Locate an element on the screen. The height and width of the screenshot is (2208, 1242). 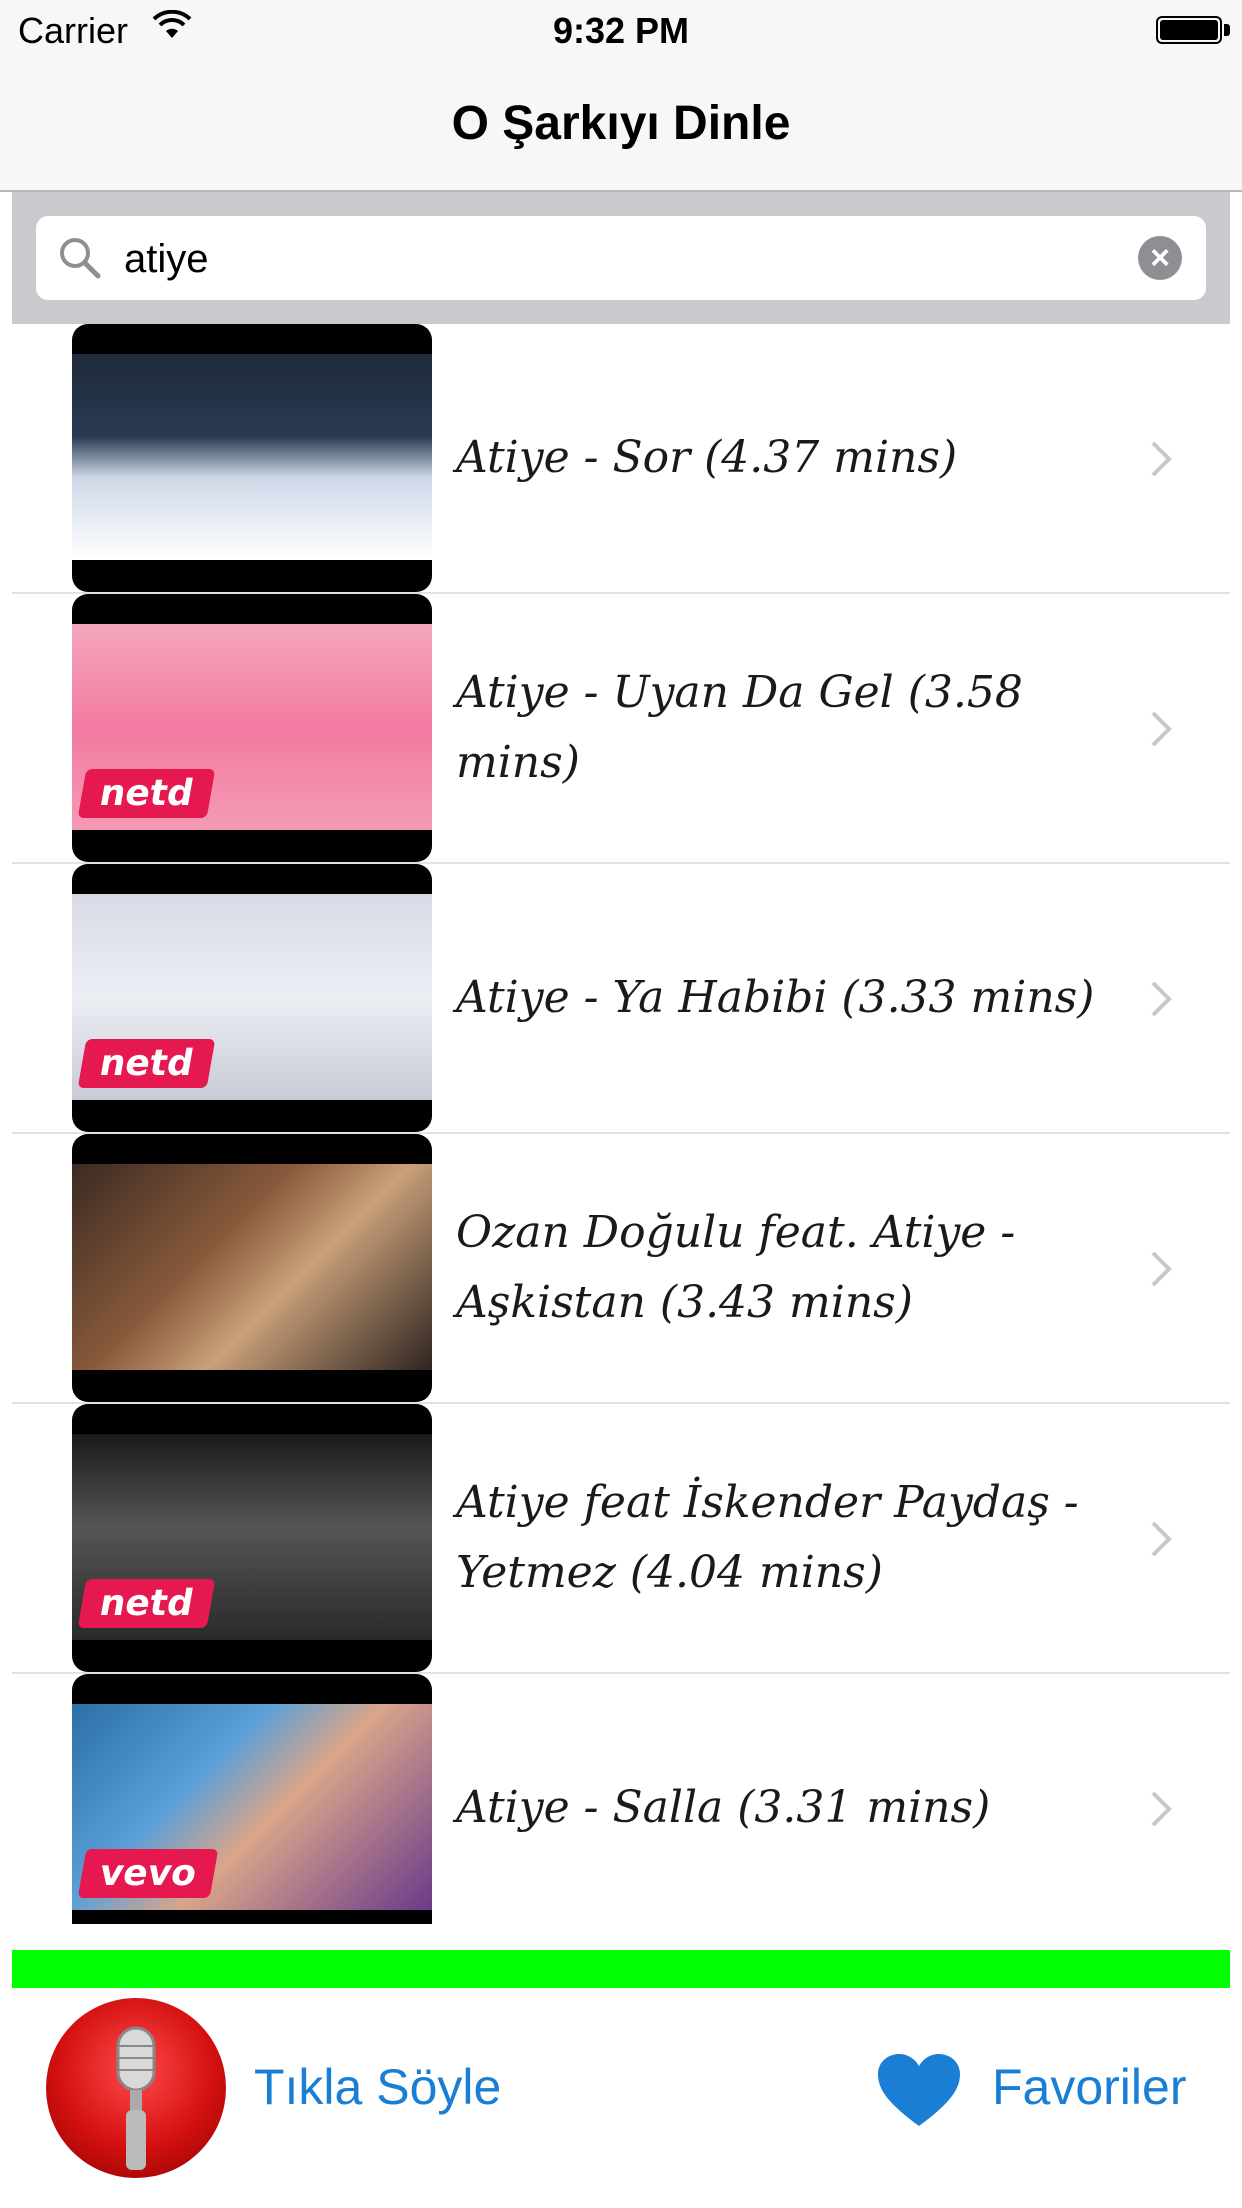
search-field: × is located at coordinates (621, 258).